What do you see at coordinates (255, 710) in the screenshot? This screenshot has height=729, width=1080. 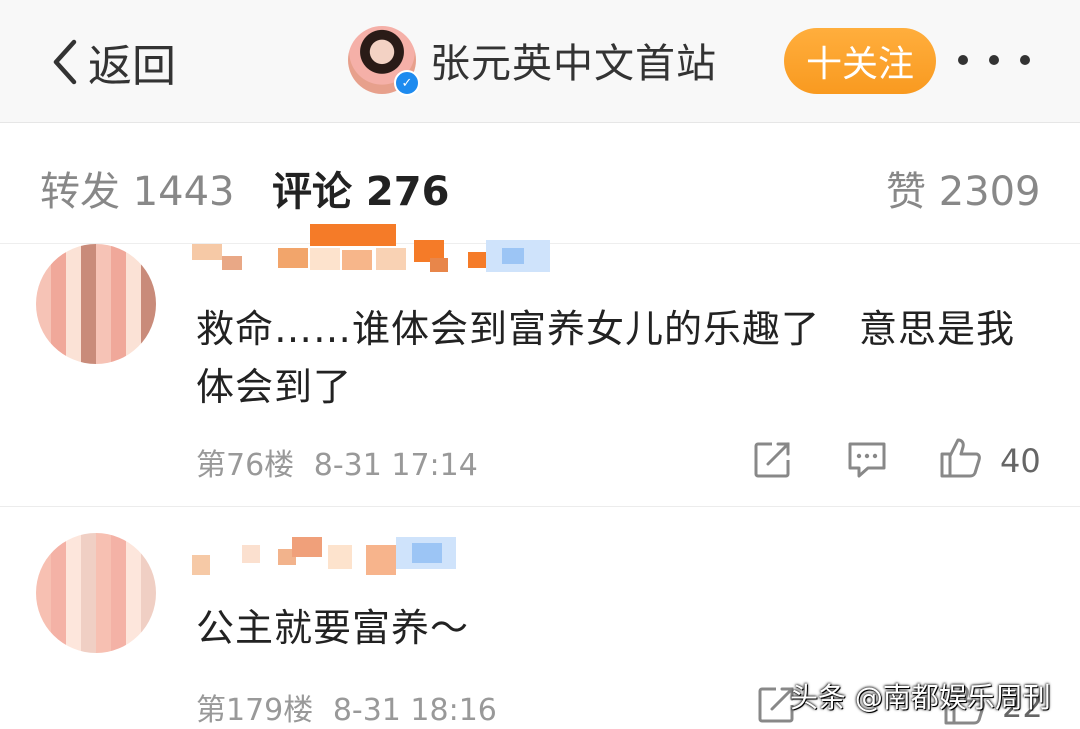 I see `floor-number: 第179楼` at bounding box center [255, 710].